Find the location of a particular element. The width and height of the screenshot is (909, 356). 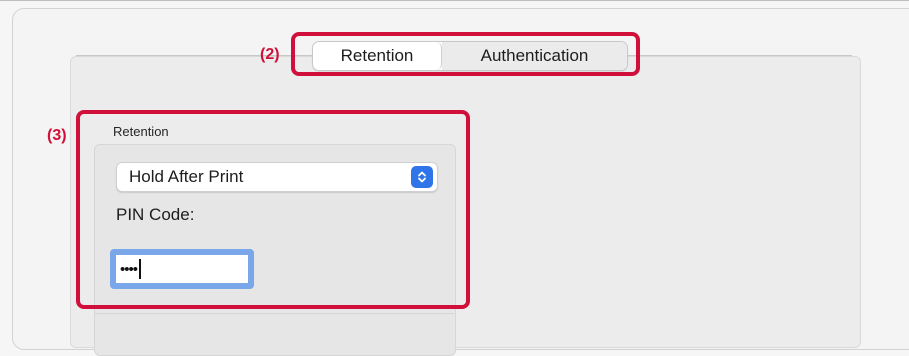

callout-marker-2: (2) is located at coordinates (270, 54).